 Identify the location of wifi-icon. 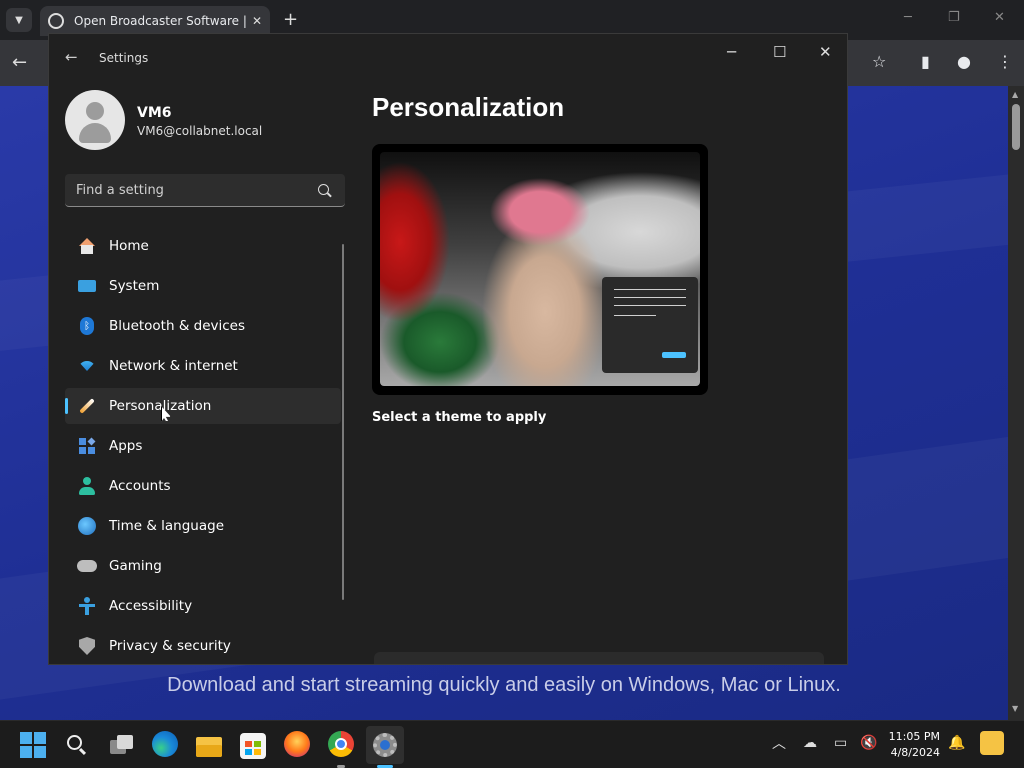
(87, 366).